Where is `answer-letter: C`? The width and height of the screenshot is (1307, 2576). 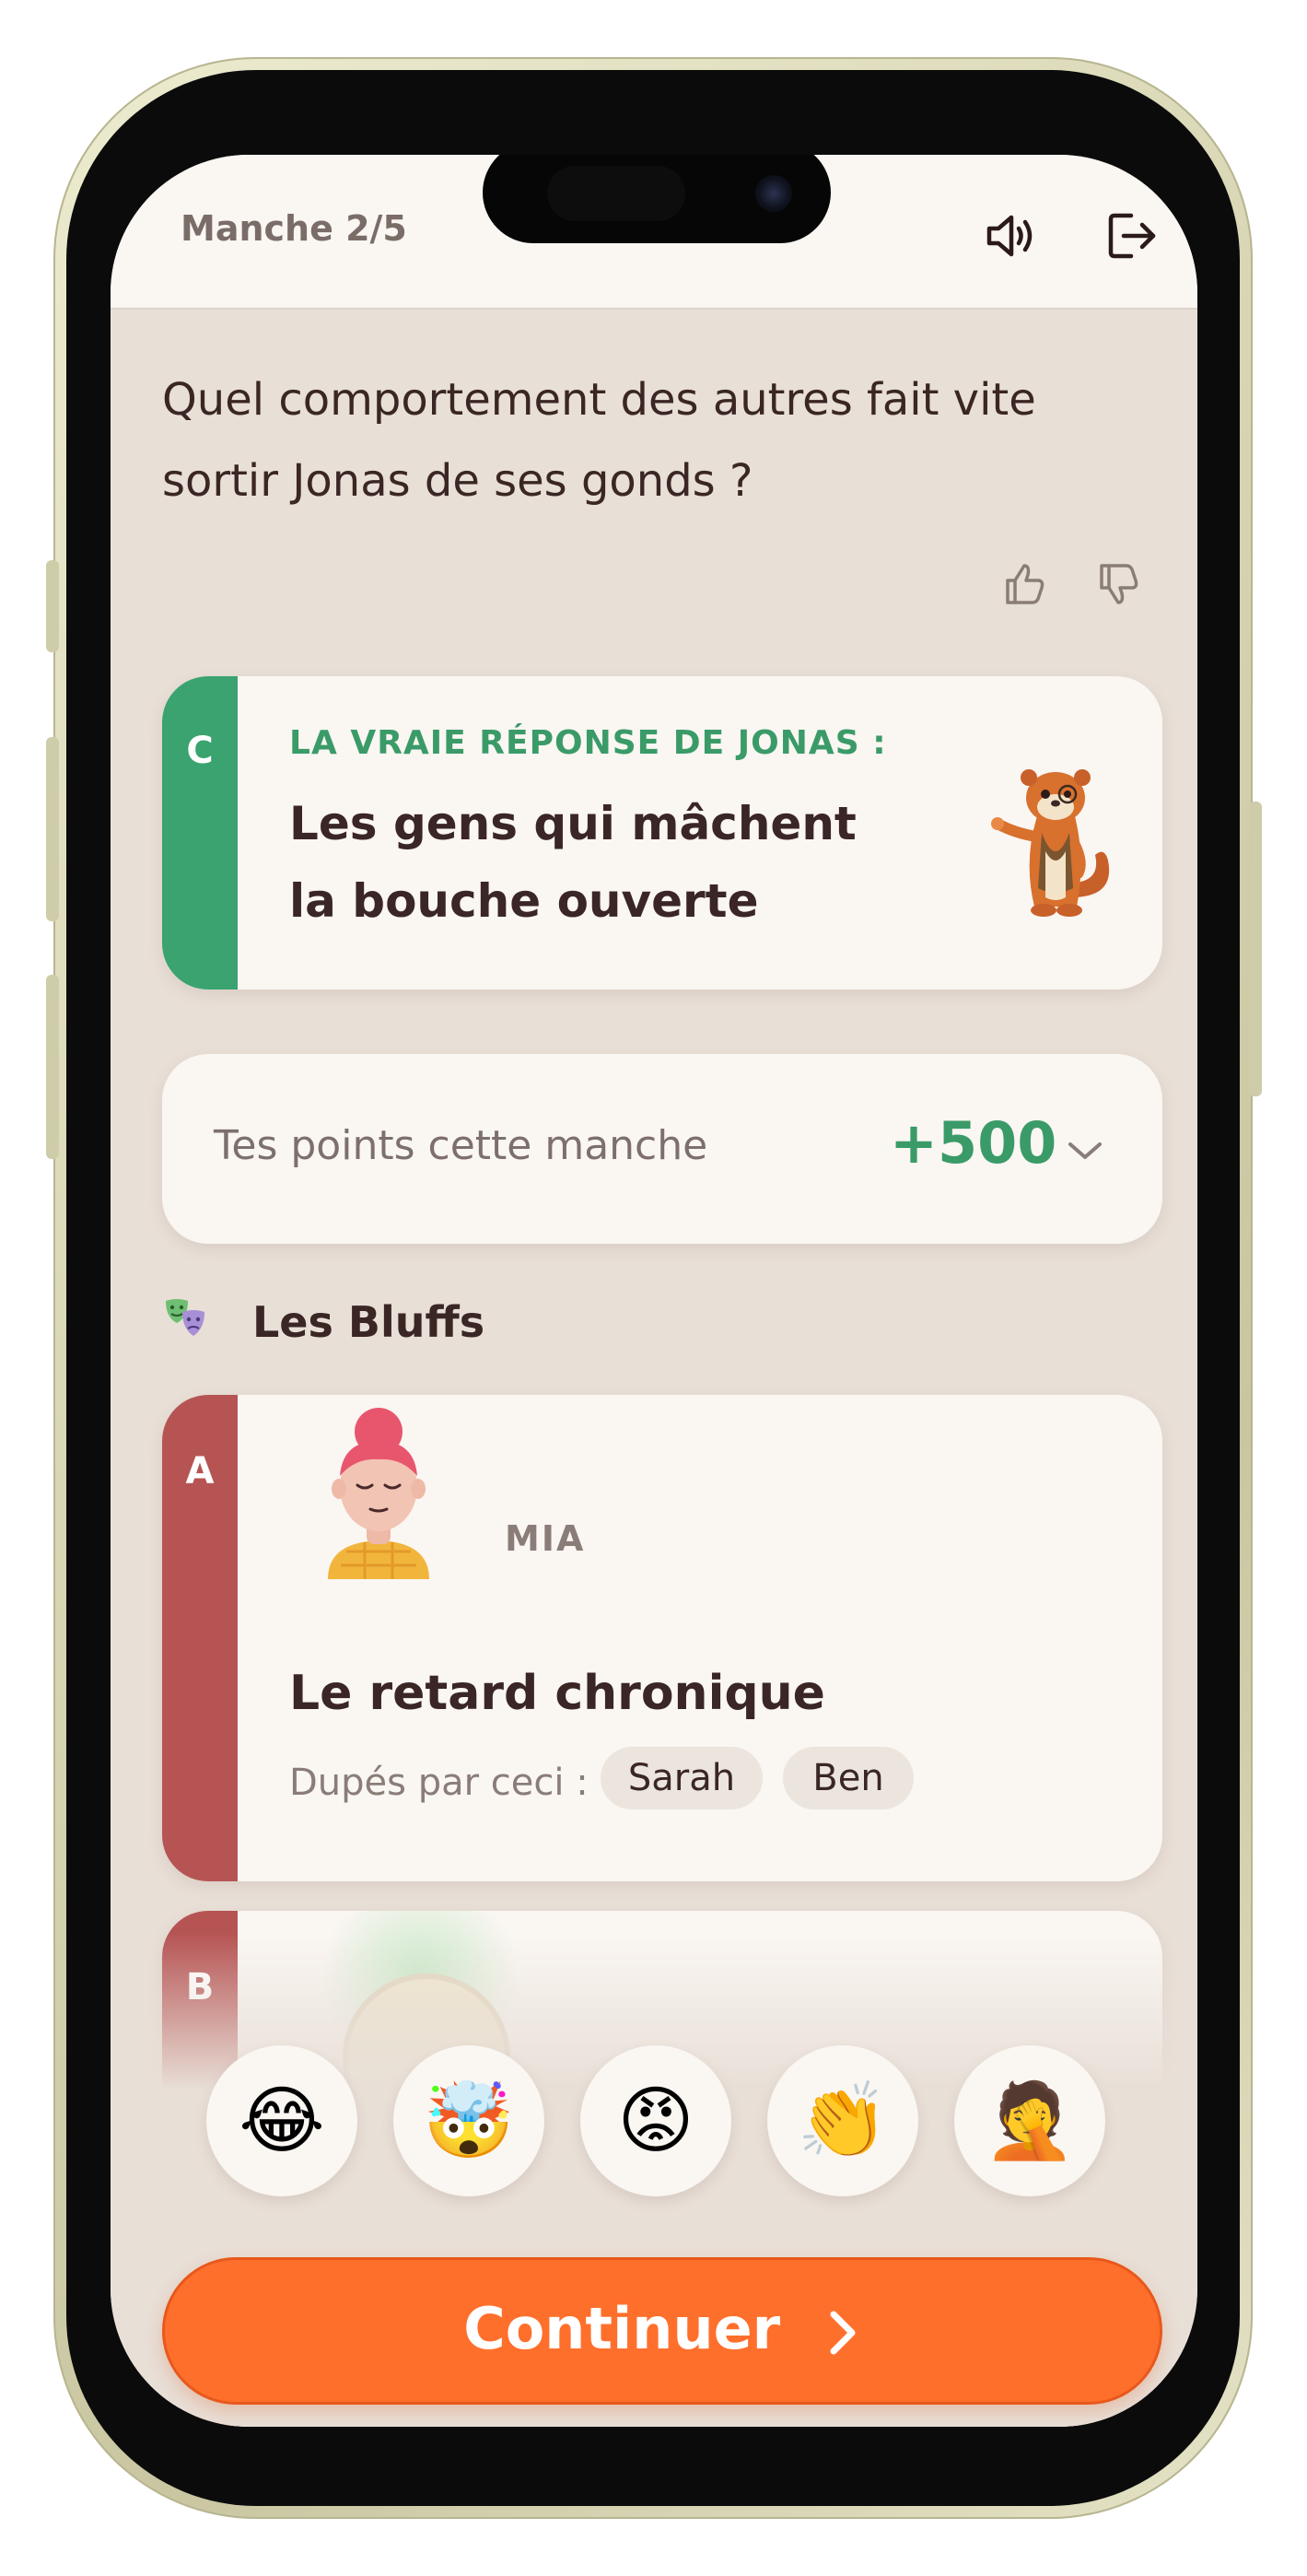 answer-letter: C is located at coordinates (200, 751).